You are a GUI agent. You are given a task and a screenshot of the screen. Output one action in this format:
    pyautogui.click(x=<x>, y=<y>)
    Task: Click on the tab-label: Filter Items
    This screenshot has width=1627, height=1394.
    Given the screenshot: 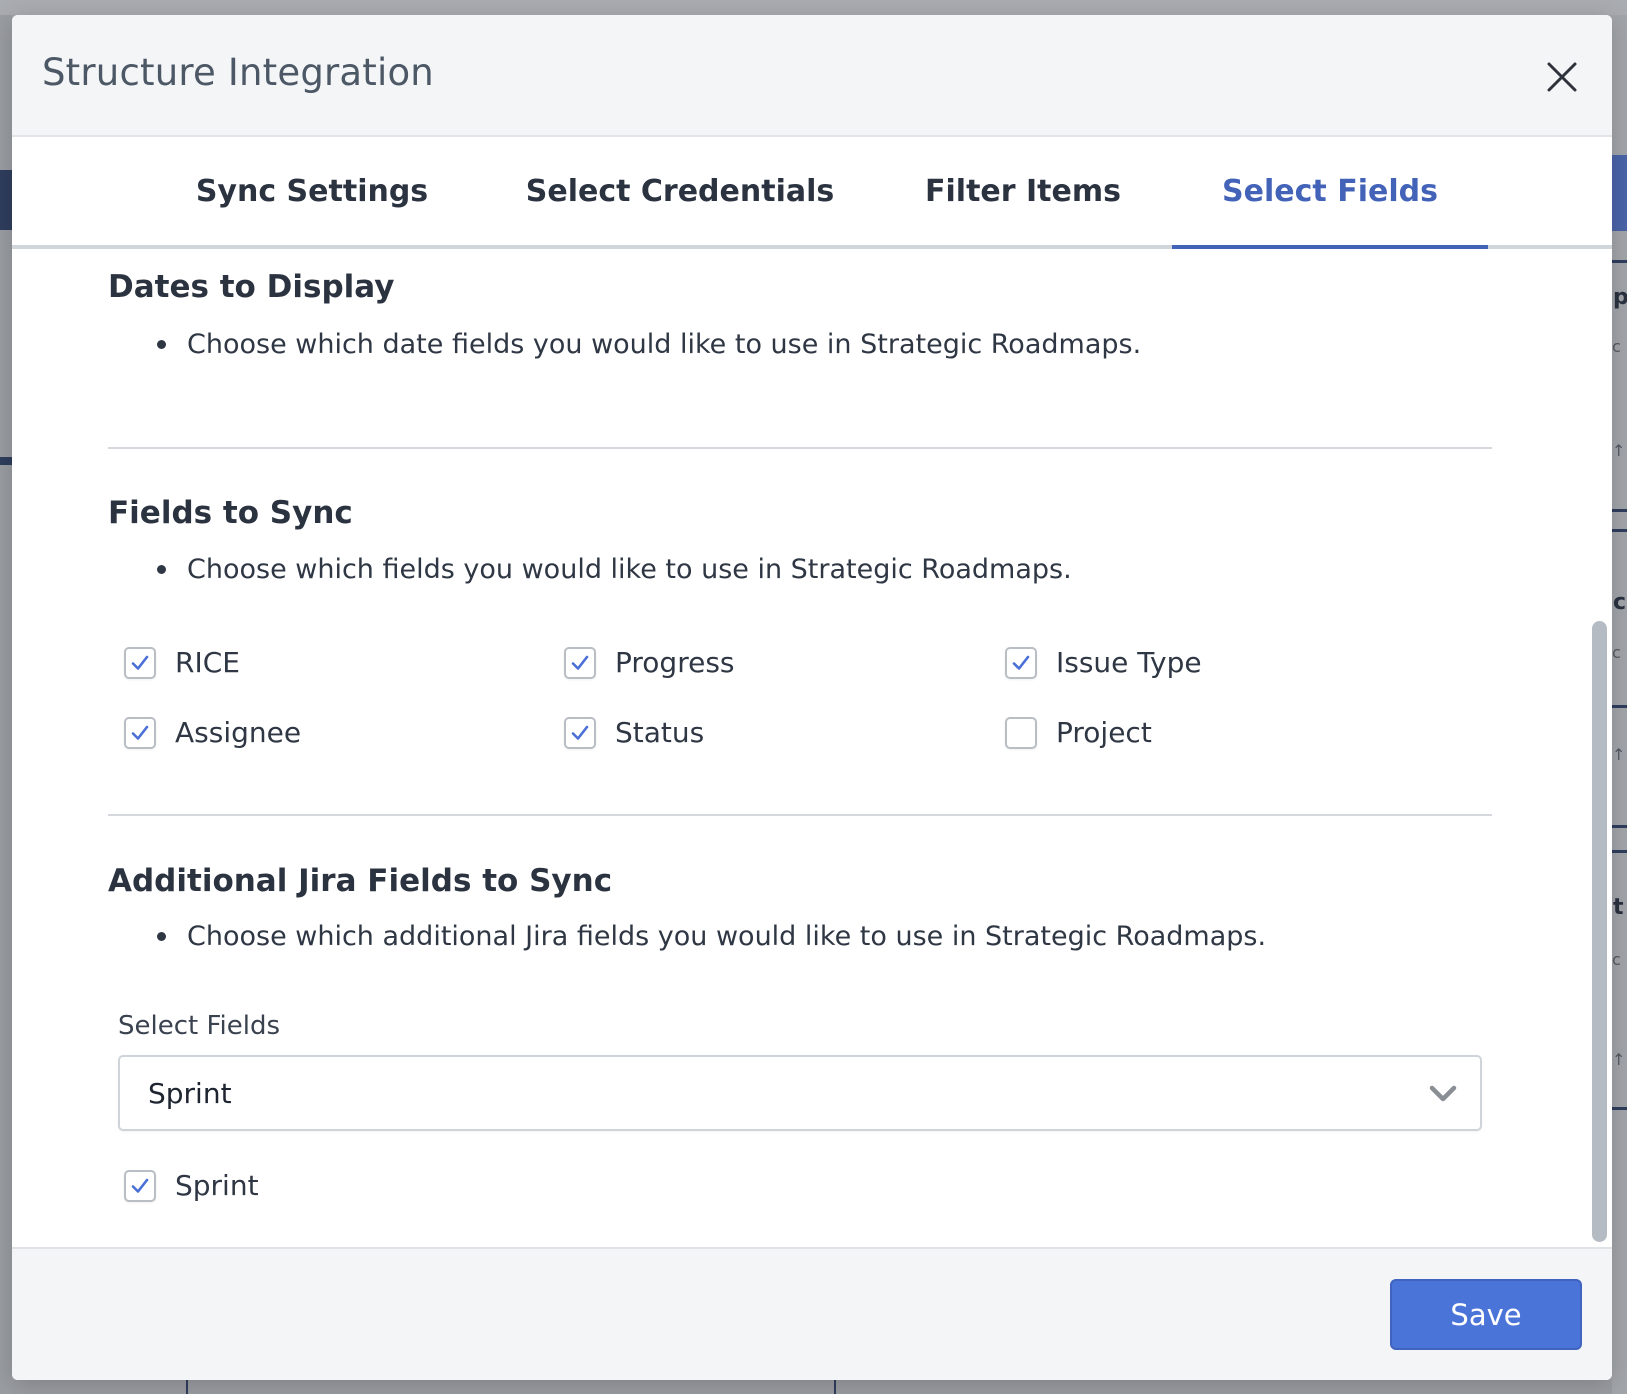 What is the action you would take?
    pyautogui.click(x=1023, y=191)
    